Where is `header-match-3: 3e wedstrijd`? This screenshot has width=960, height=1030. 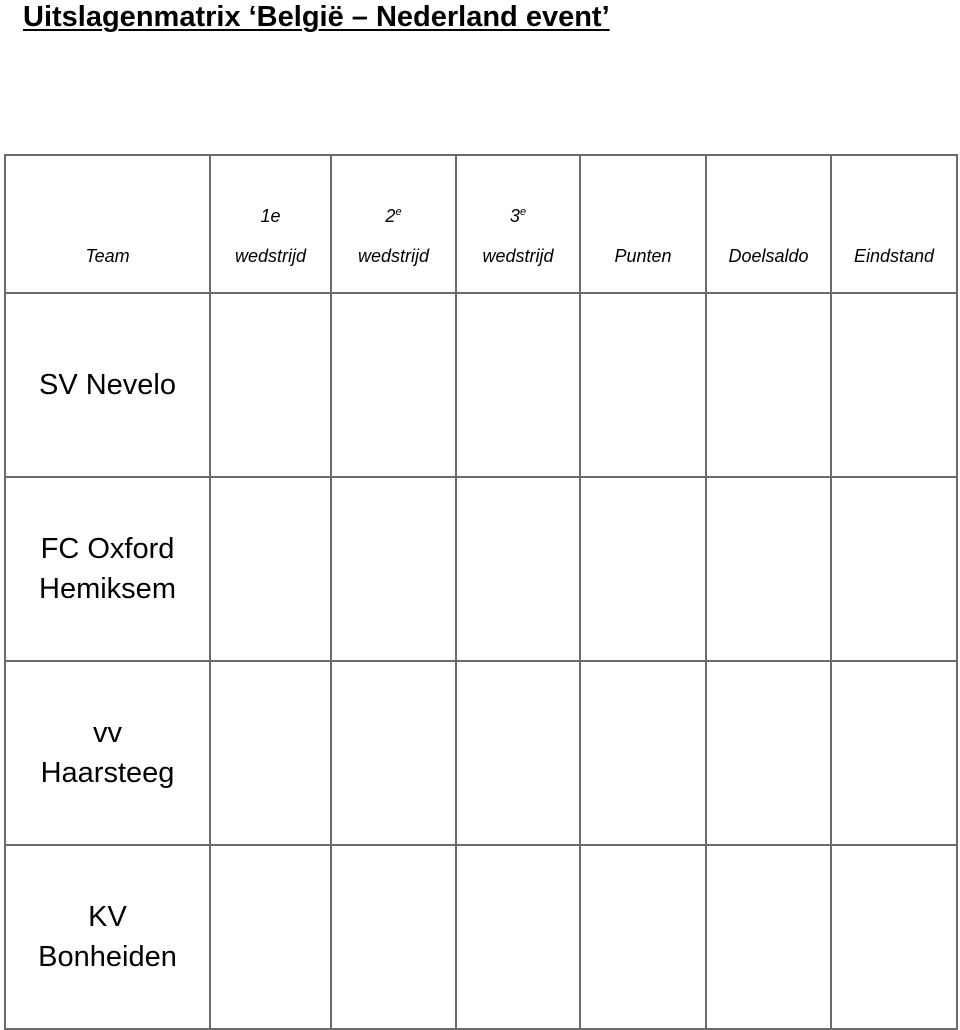
header-match-3: 3e wedstrijd is located at coordinates (518, 224).